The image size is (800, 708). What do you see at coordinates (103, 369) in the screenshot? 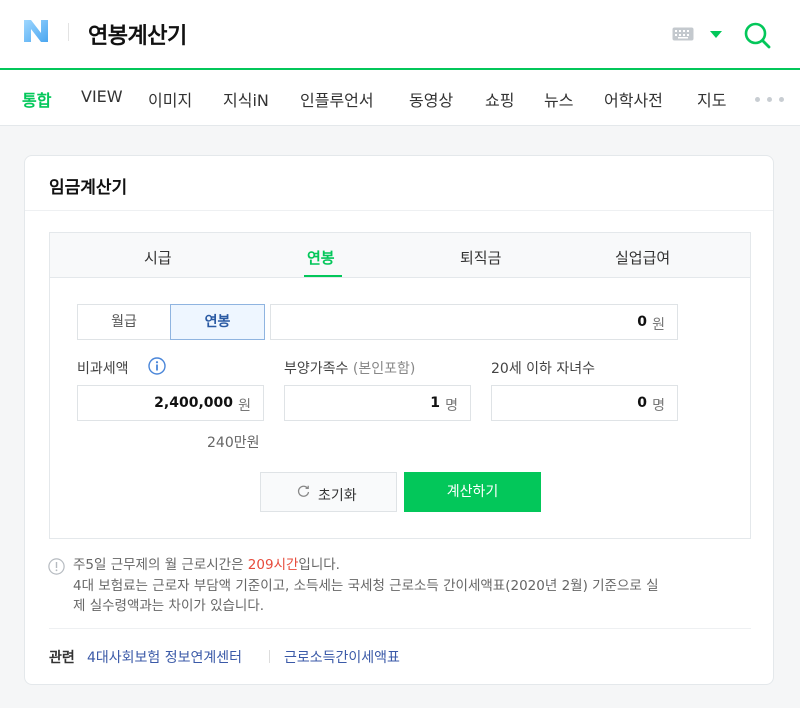
I see `nontax-label: 비과세액` at bounding box center [103, 369].